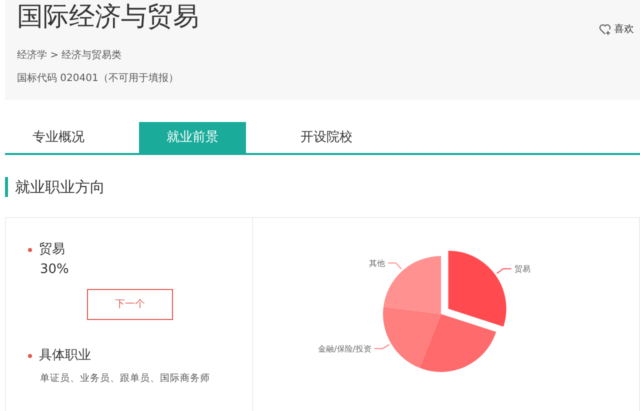 Image resolution: width=640 pixels, height=411 pixels. What do you see at coordinates (322, 187) in the screenshot?
I see `section-title: 就业职业方向` at bounding box center [322, 187].